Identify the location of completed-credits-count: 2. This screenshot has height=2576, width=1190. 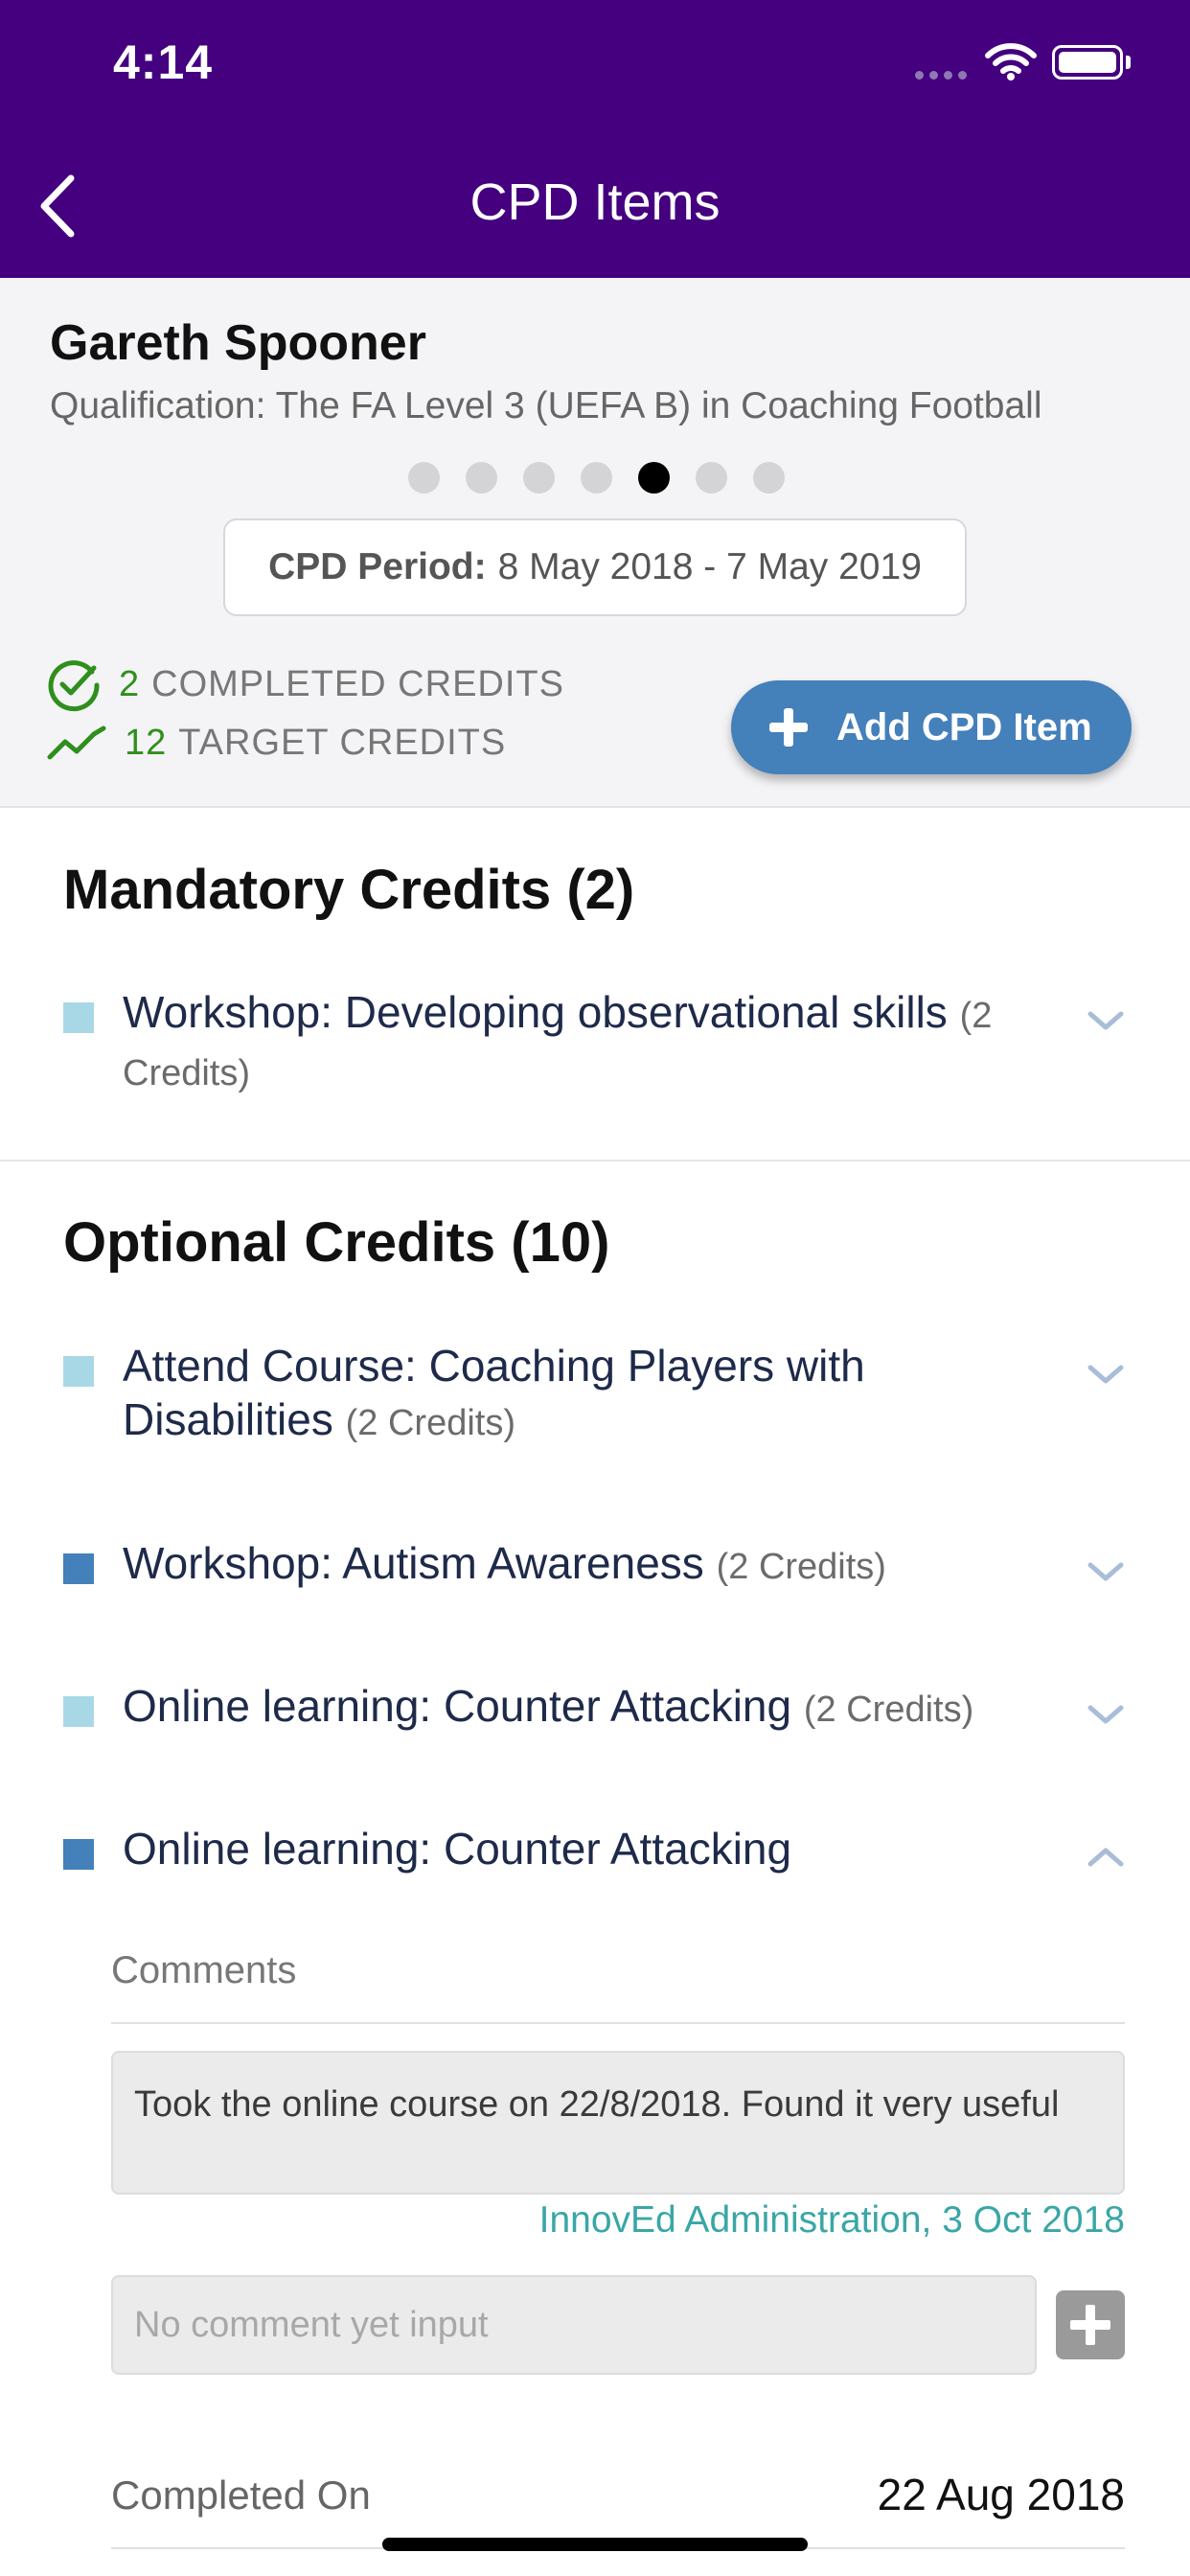
(130, 683).